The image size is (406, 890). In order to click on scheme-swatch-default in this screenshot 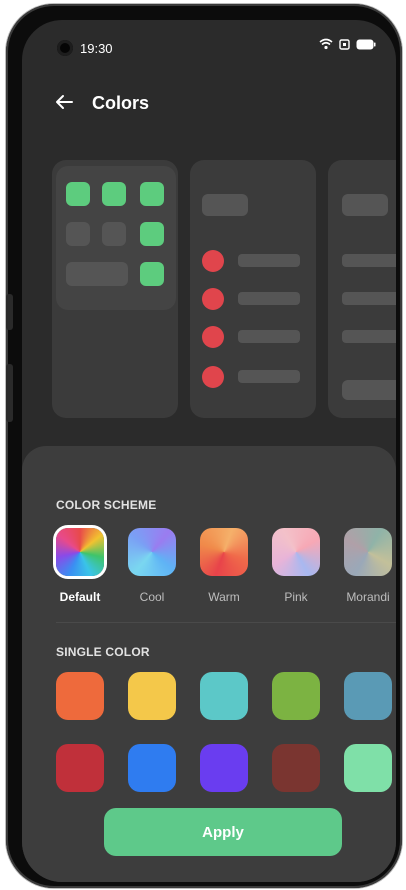, I will do `click(80, 552)`.